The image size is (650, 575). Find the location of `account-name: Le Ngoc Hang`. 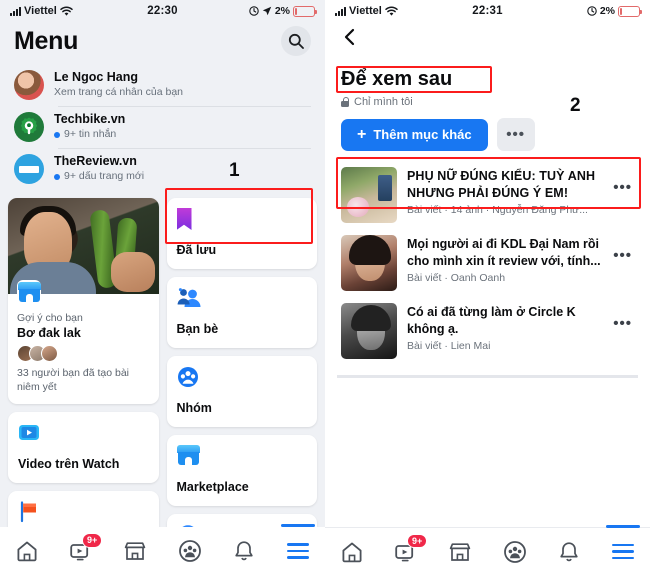

account-name: Le Ngoc Hang is located at coordinates (96, 77).